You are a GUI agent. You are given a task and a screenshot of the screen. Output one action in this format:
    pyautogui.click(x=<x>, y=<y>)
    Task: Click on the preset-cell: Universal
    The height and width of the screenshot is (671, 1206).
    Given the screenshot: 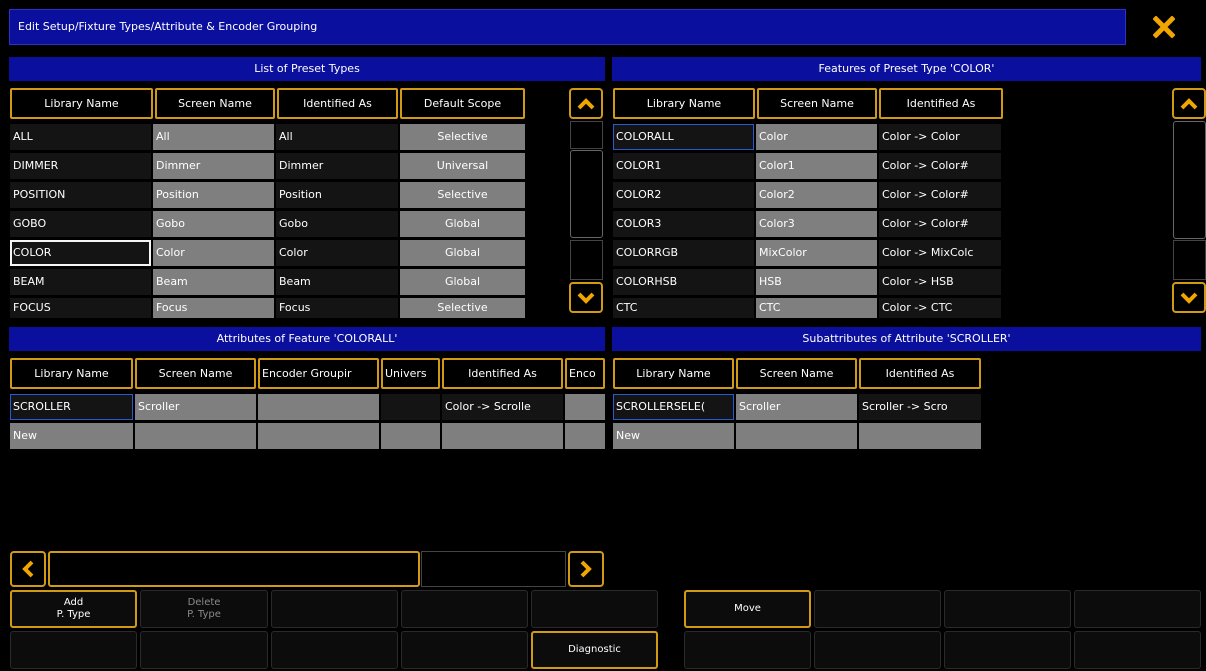 What is the action you would take?
    pyautogui.click(x=462, y=166)
    